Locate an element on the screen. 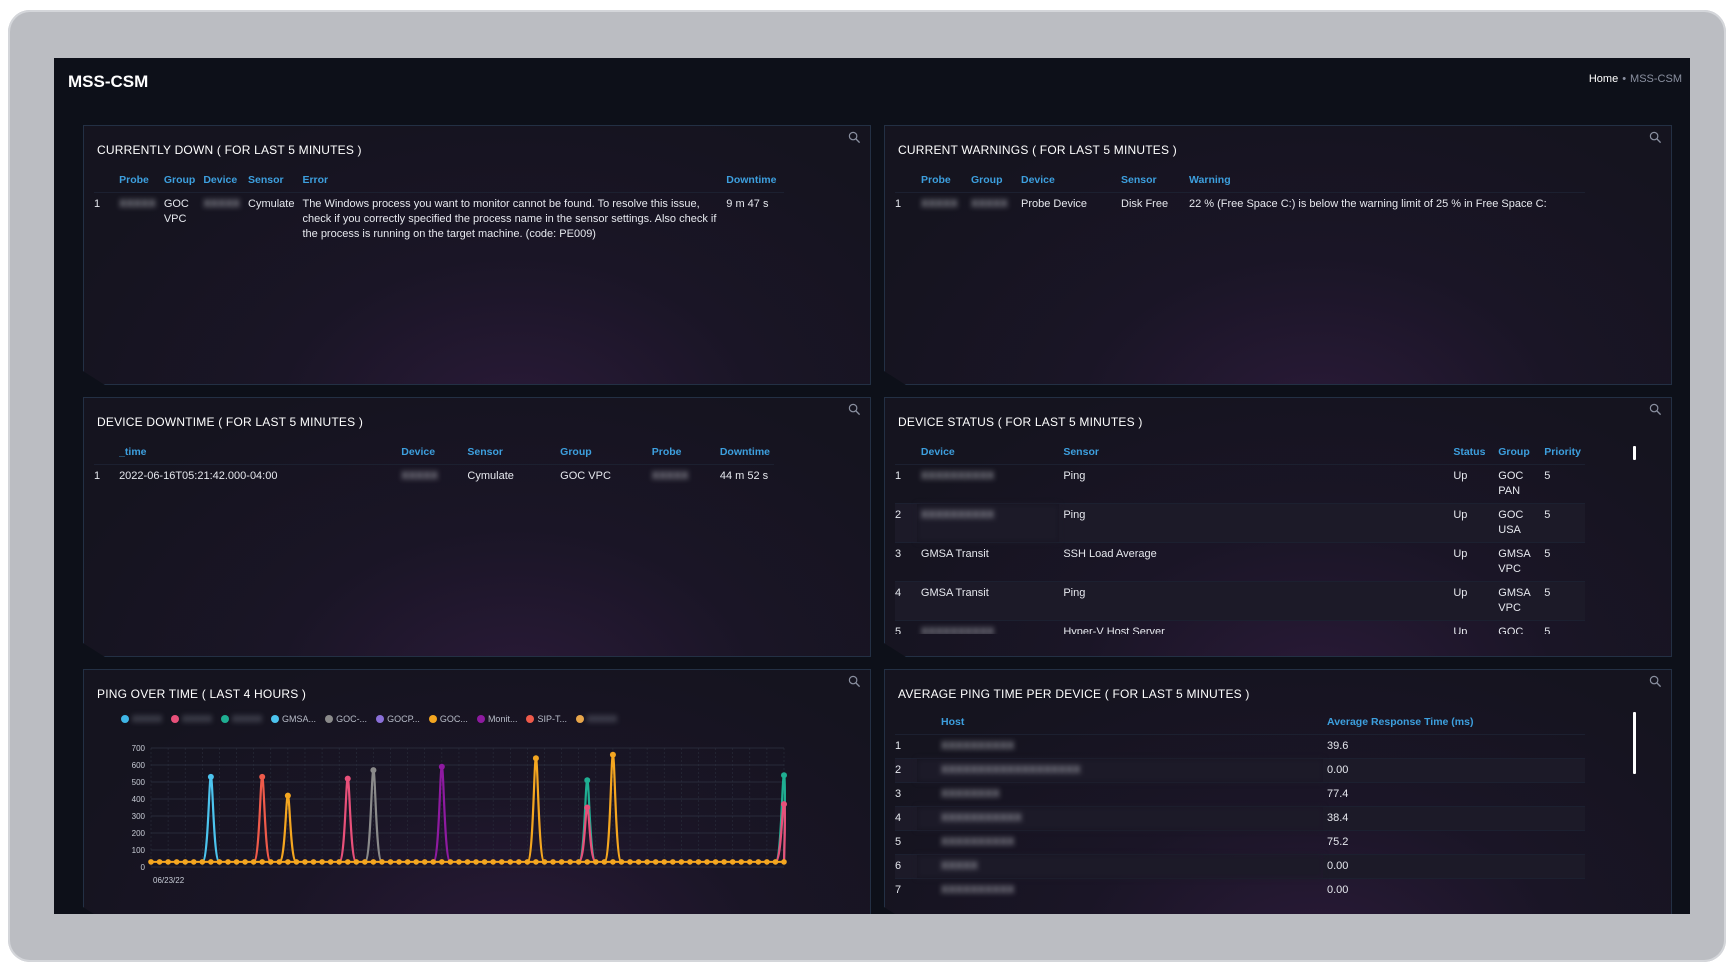 Image resolution: width=1734 pixels, height=964 pixels. column-header: Average Response Time (ms) is located at coordinates (1454, 725).